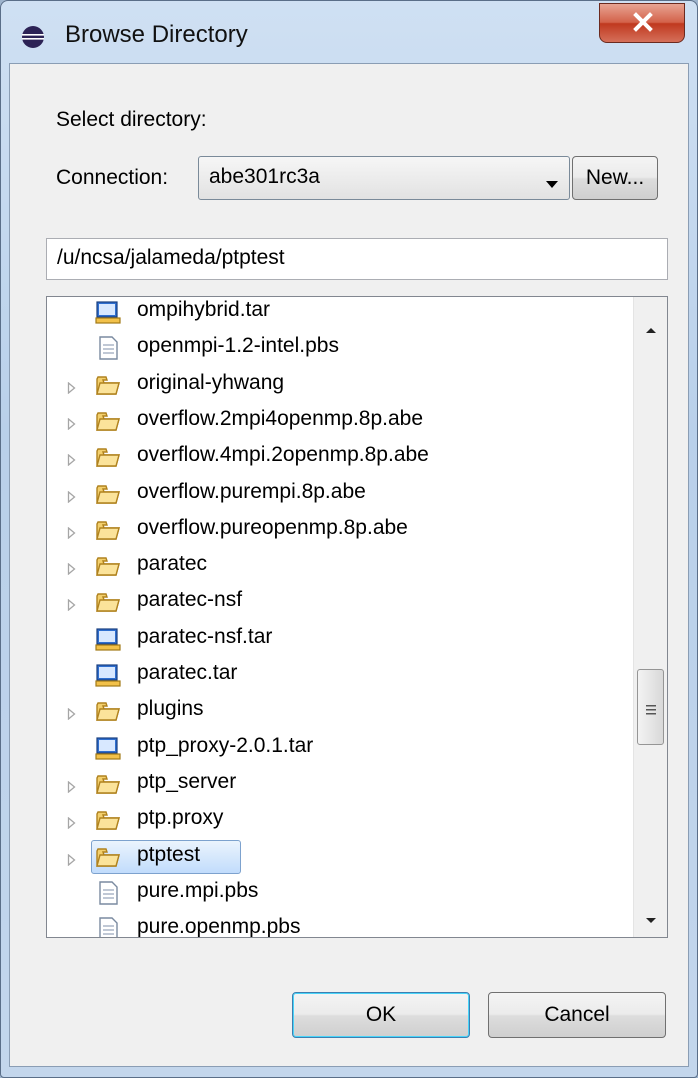 The width and height of the screenshot is (698, 1078). I want to click on tree-row: overflow.purempi.8p.abe, so click(340, 494).